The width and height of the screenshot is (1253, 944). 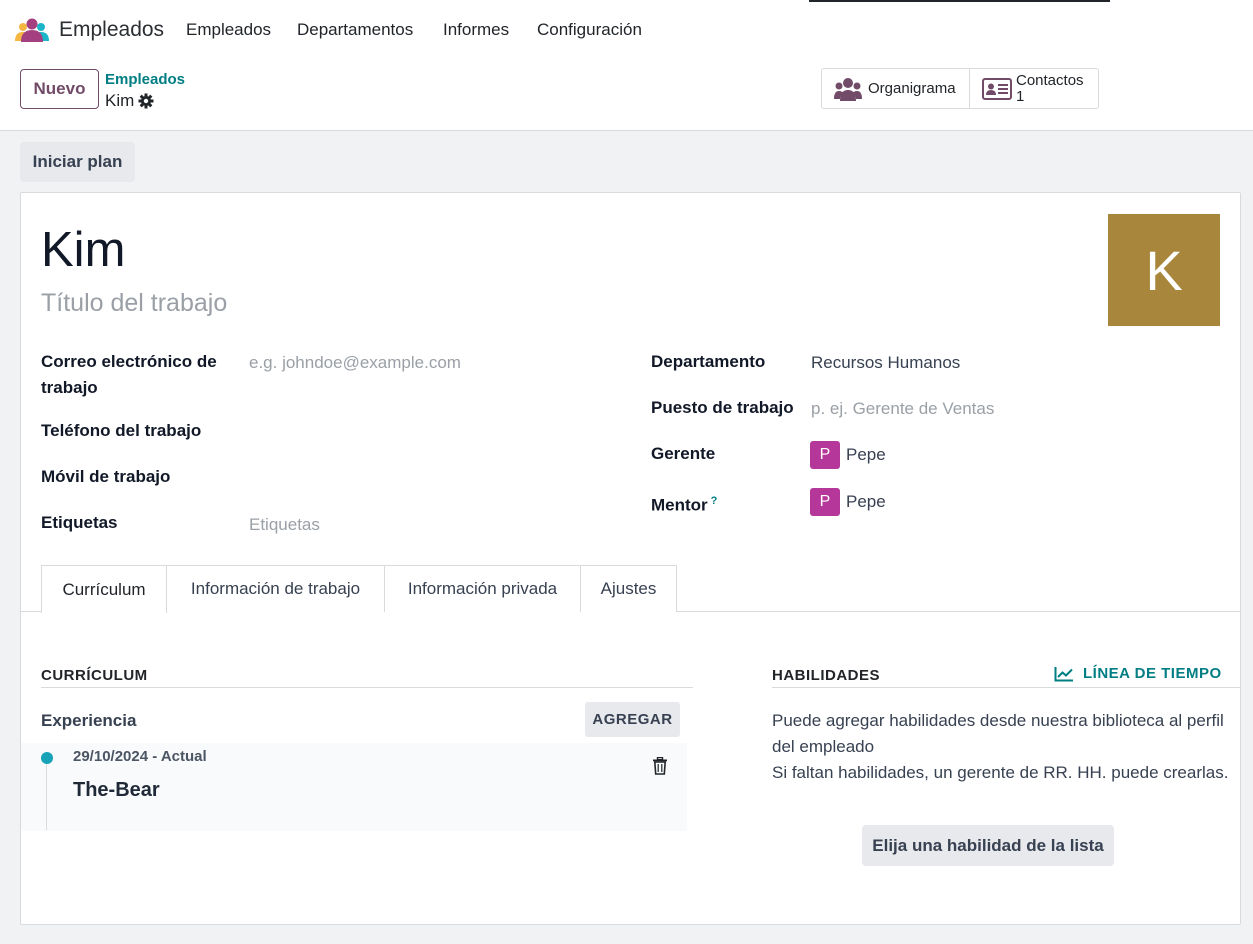 What do you see at coordinates (106, 476) in the screenshot?
I see `work-mobile-label: Móvil de trabajo` at bounding box center [106, 476].